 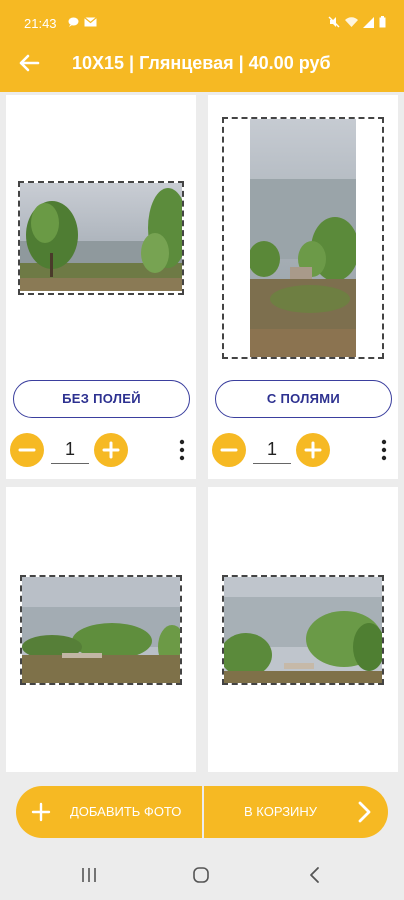 I want to click on wifi-icon, so click(x=351, y=21).